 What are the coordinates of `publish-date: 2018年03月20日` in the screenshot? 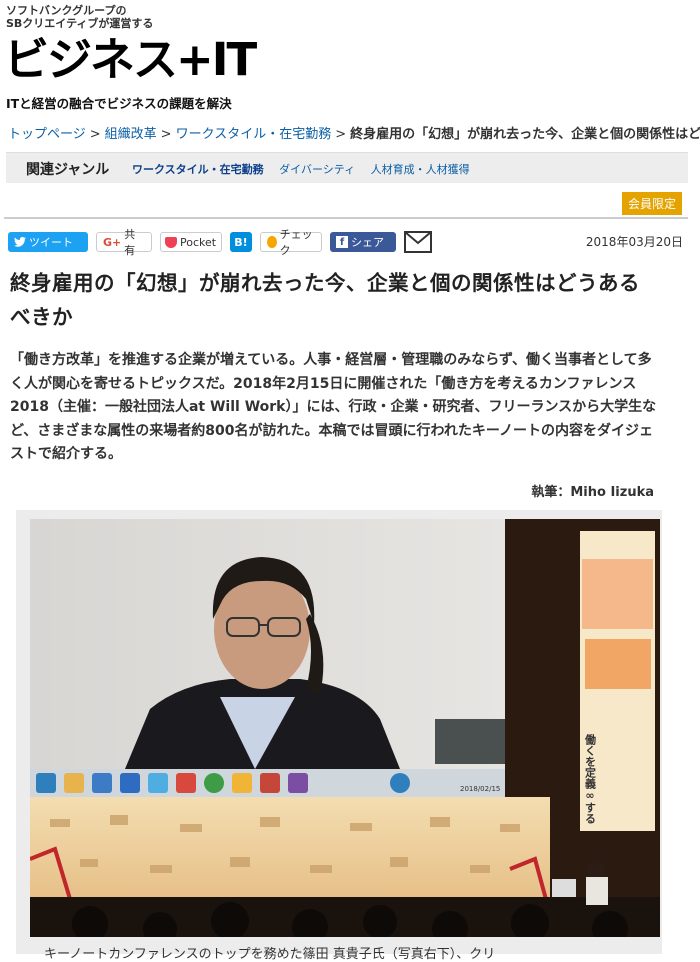 It's located at (634, 242).